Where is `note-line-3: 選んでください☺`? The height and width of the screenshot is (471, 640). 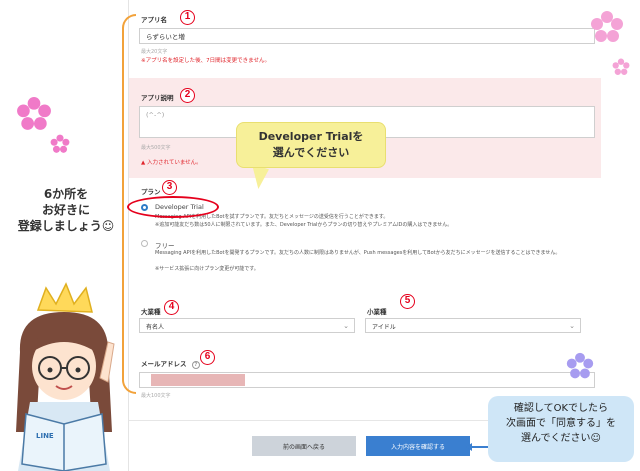 note-line-3: 選んでください☺ is located at coordinates (561, 438).